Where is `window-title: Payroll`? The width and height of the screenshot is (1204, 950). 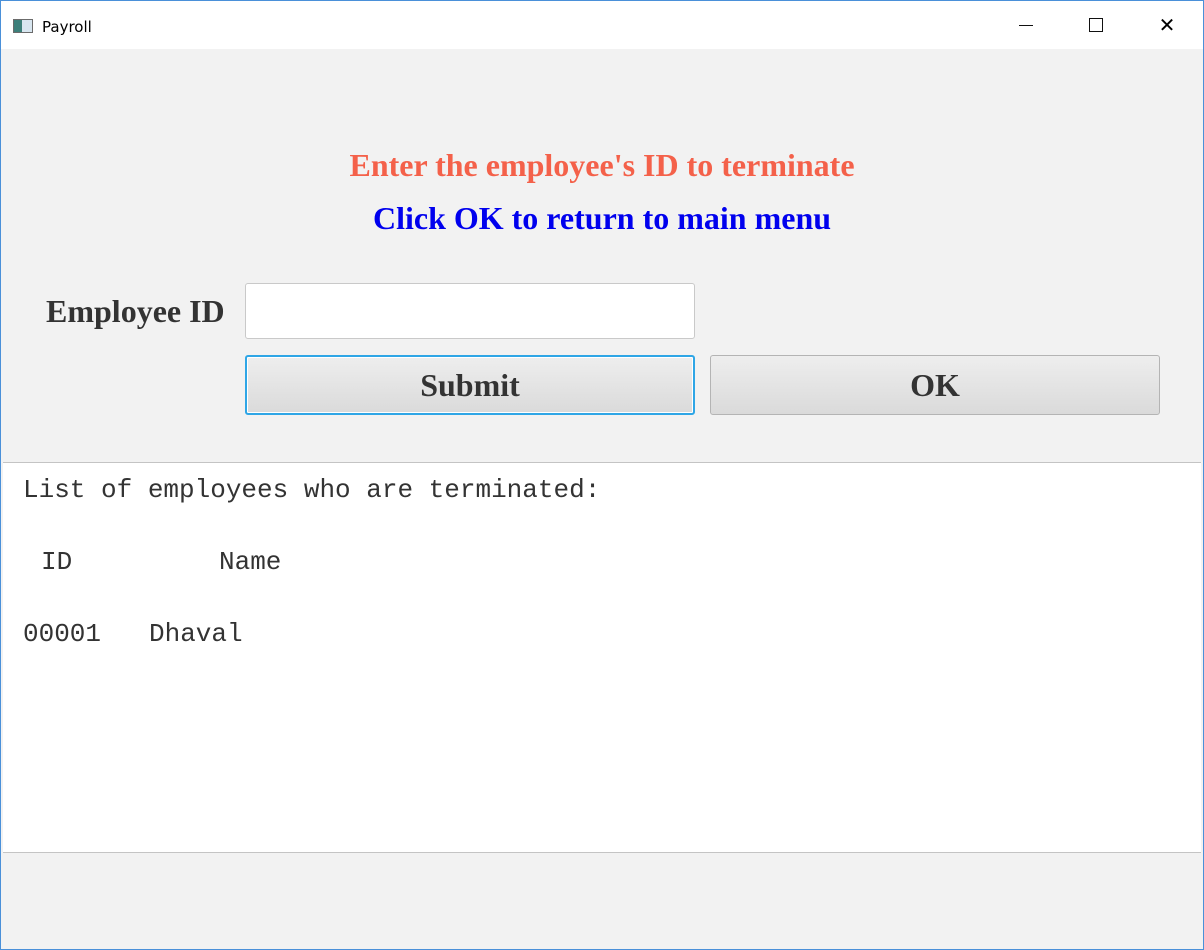 window-title: Payroll is located at coordinates (67, 27).